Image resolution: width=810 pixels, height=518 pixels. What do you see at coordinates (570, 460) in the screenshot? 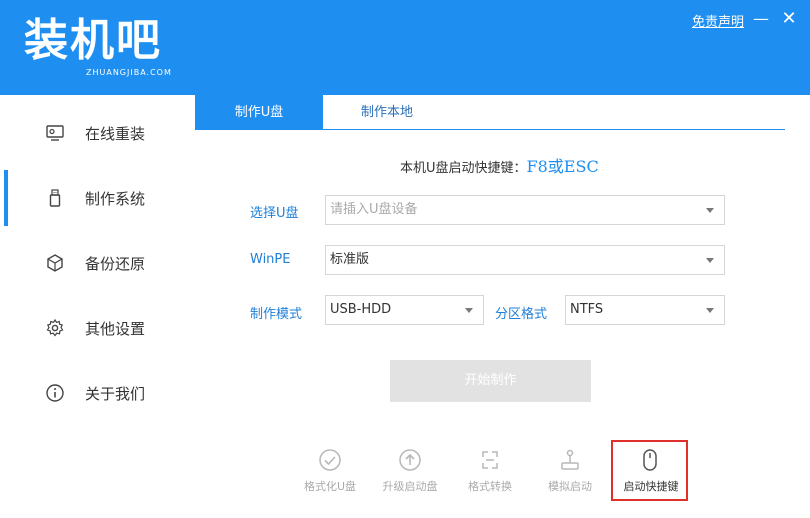
I see `joystick-icon` at bounding box center [570, 460].